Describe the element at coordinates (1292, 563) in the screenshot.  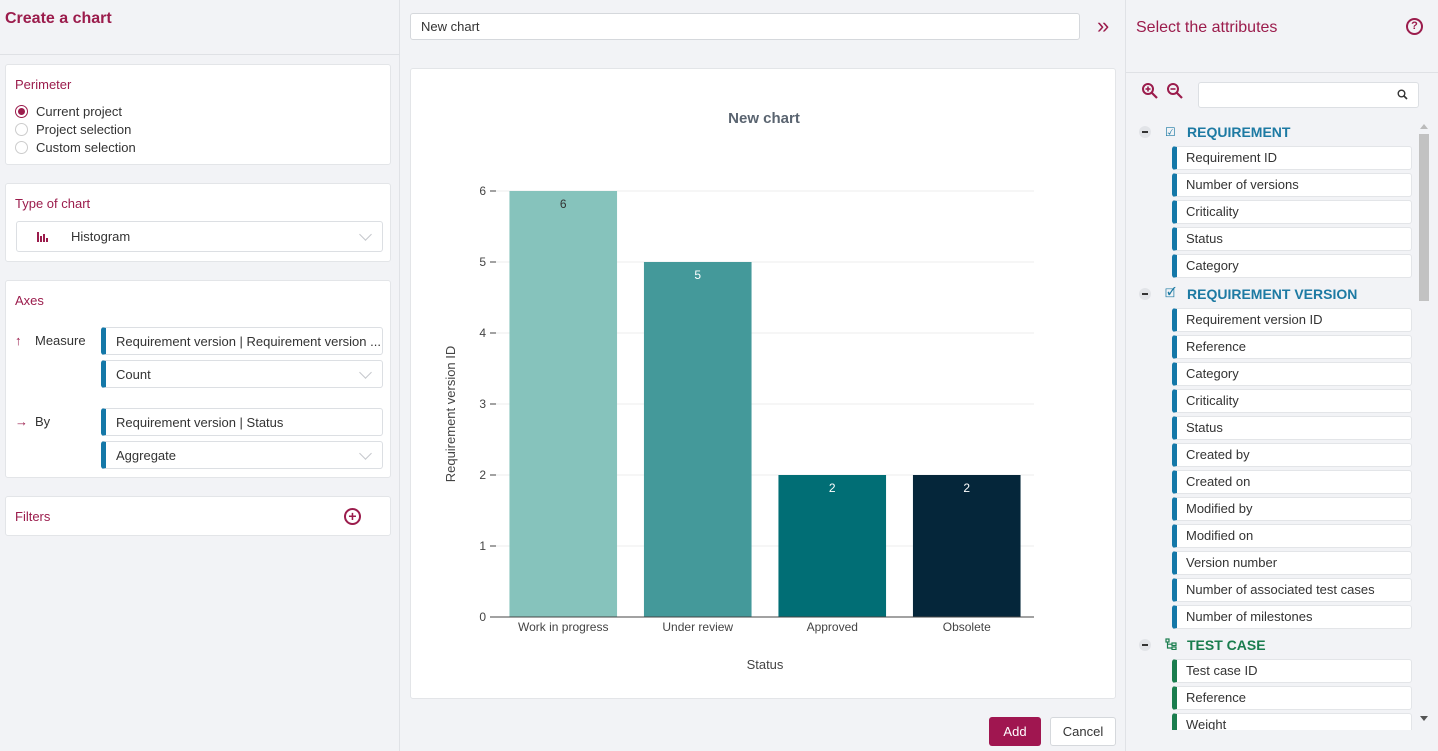
I see `attribute-item: Version number` at that location.